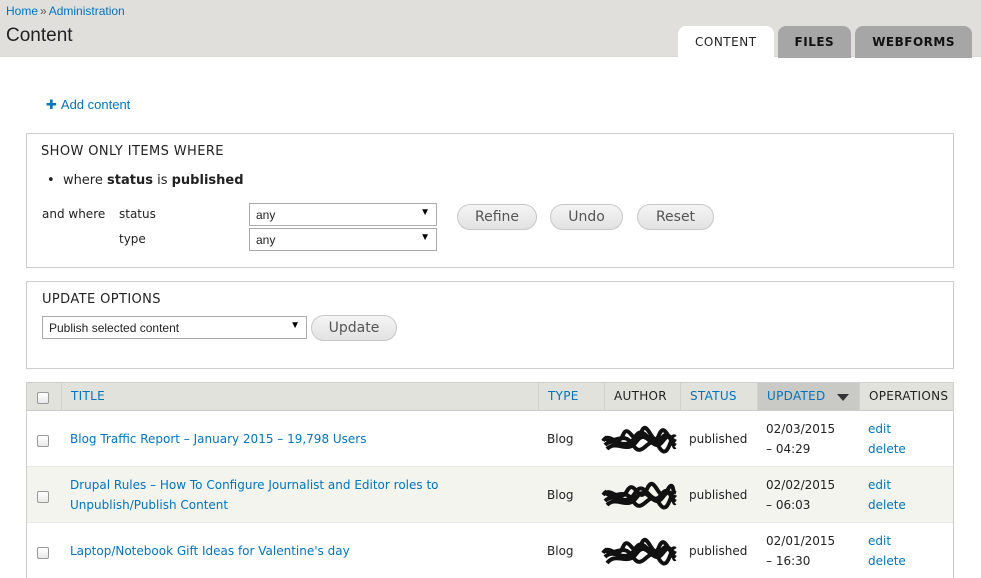 The height and width of the screenshot is (578, 981). I want to click on add-content-link: ✚ Add content, so click(88, 105).